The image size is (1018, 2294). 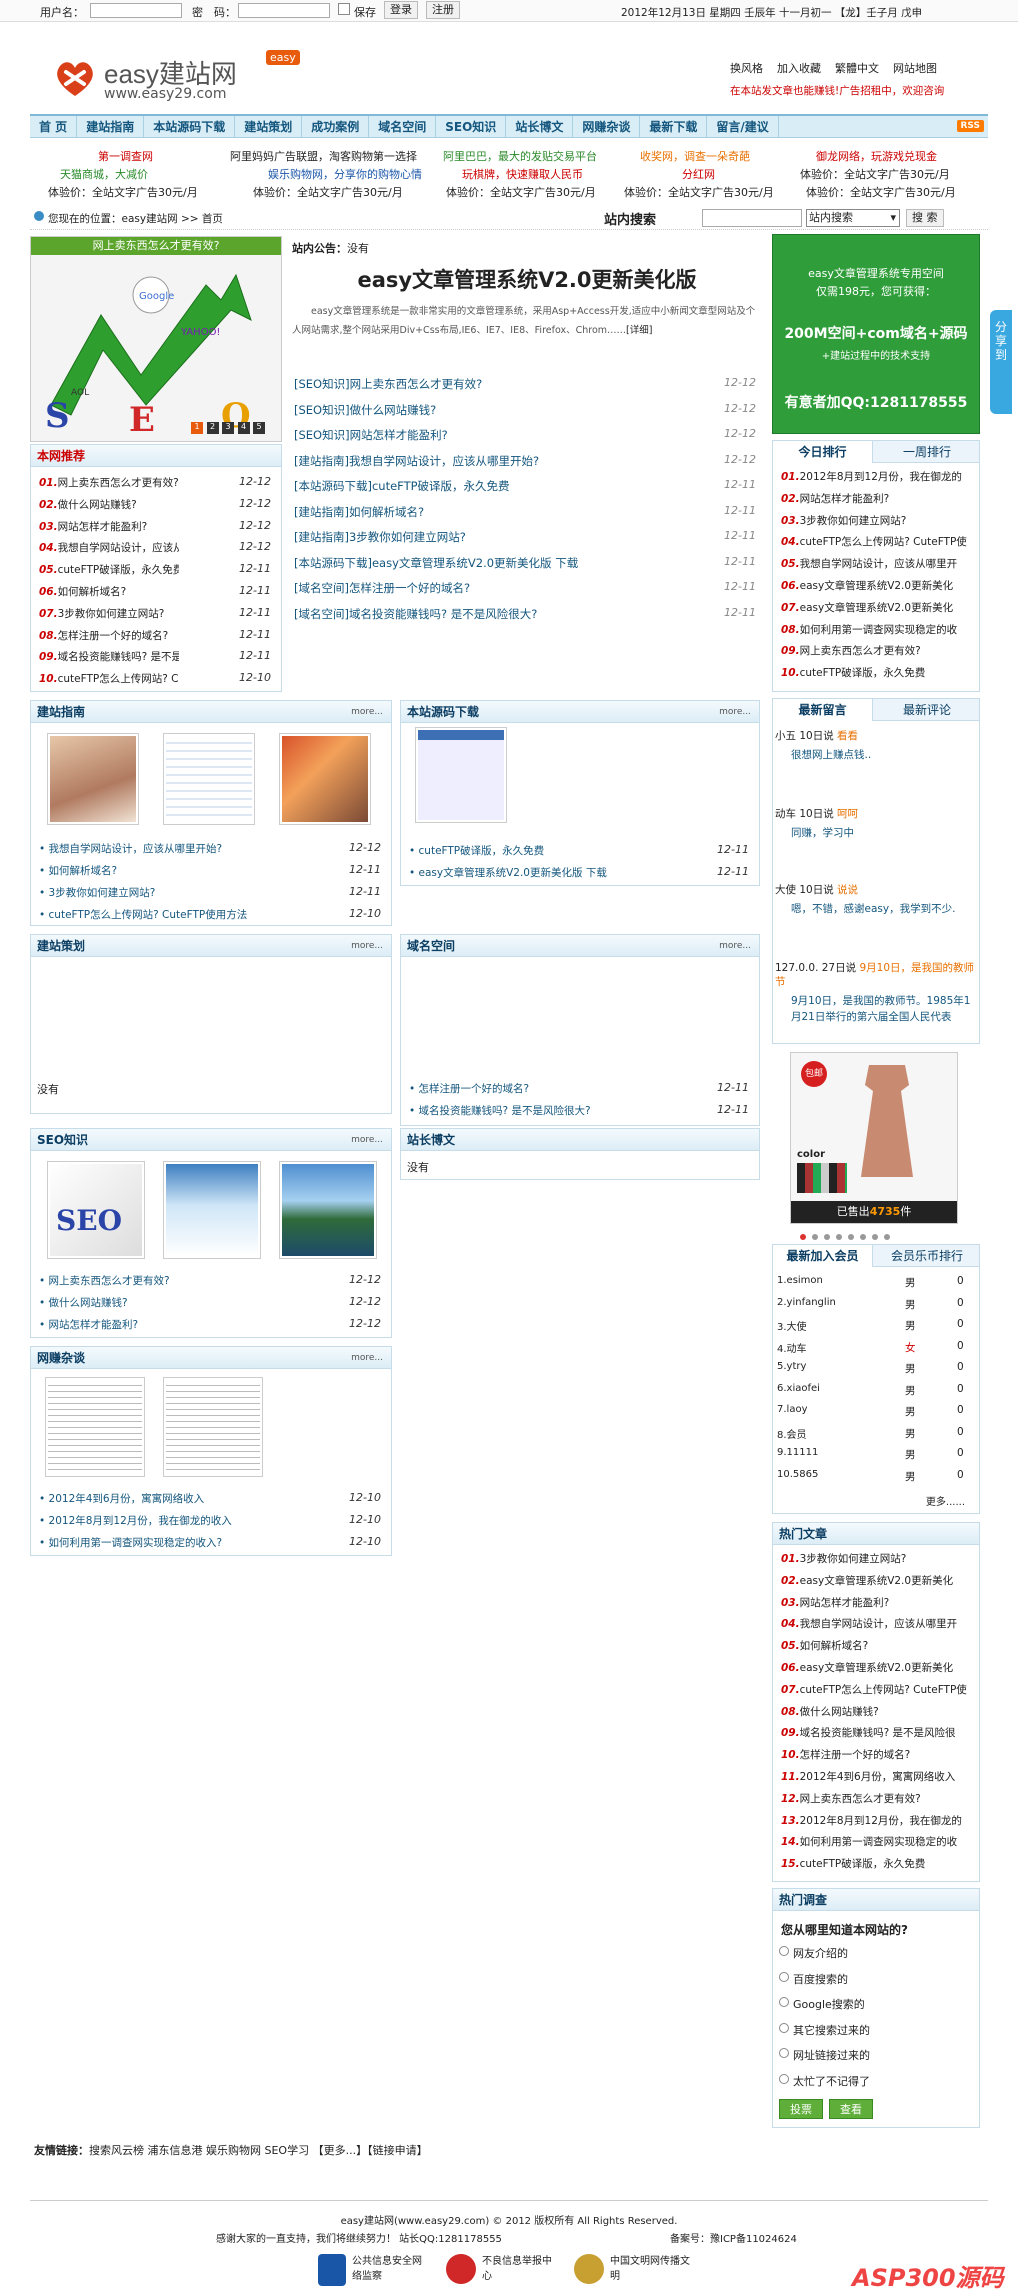 I want to click on text-ad: 分红网, so click(x=698, y=174).